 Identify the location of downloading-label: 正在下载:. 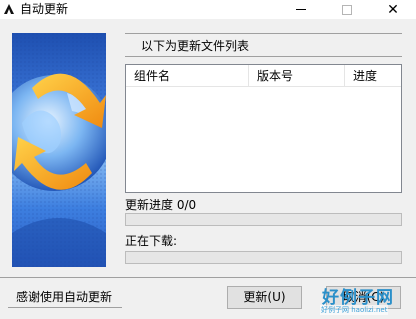
(151, 241).